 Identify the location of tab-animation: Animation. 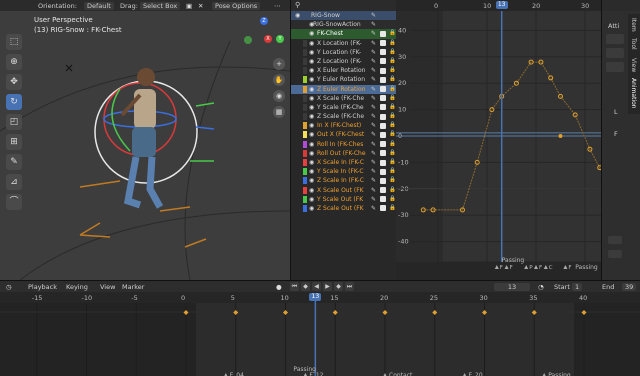
(633, 93).